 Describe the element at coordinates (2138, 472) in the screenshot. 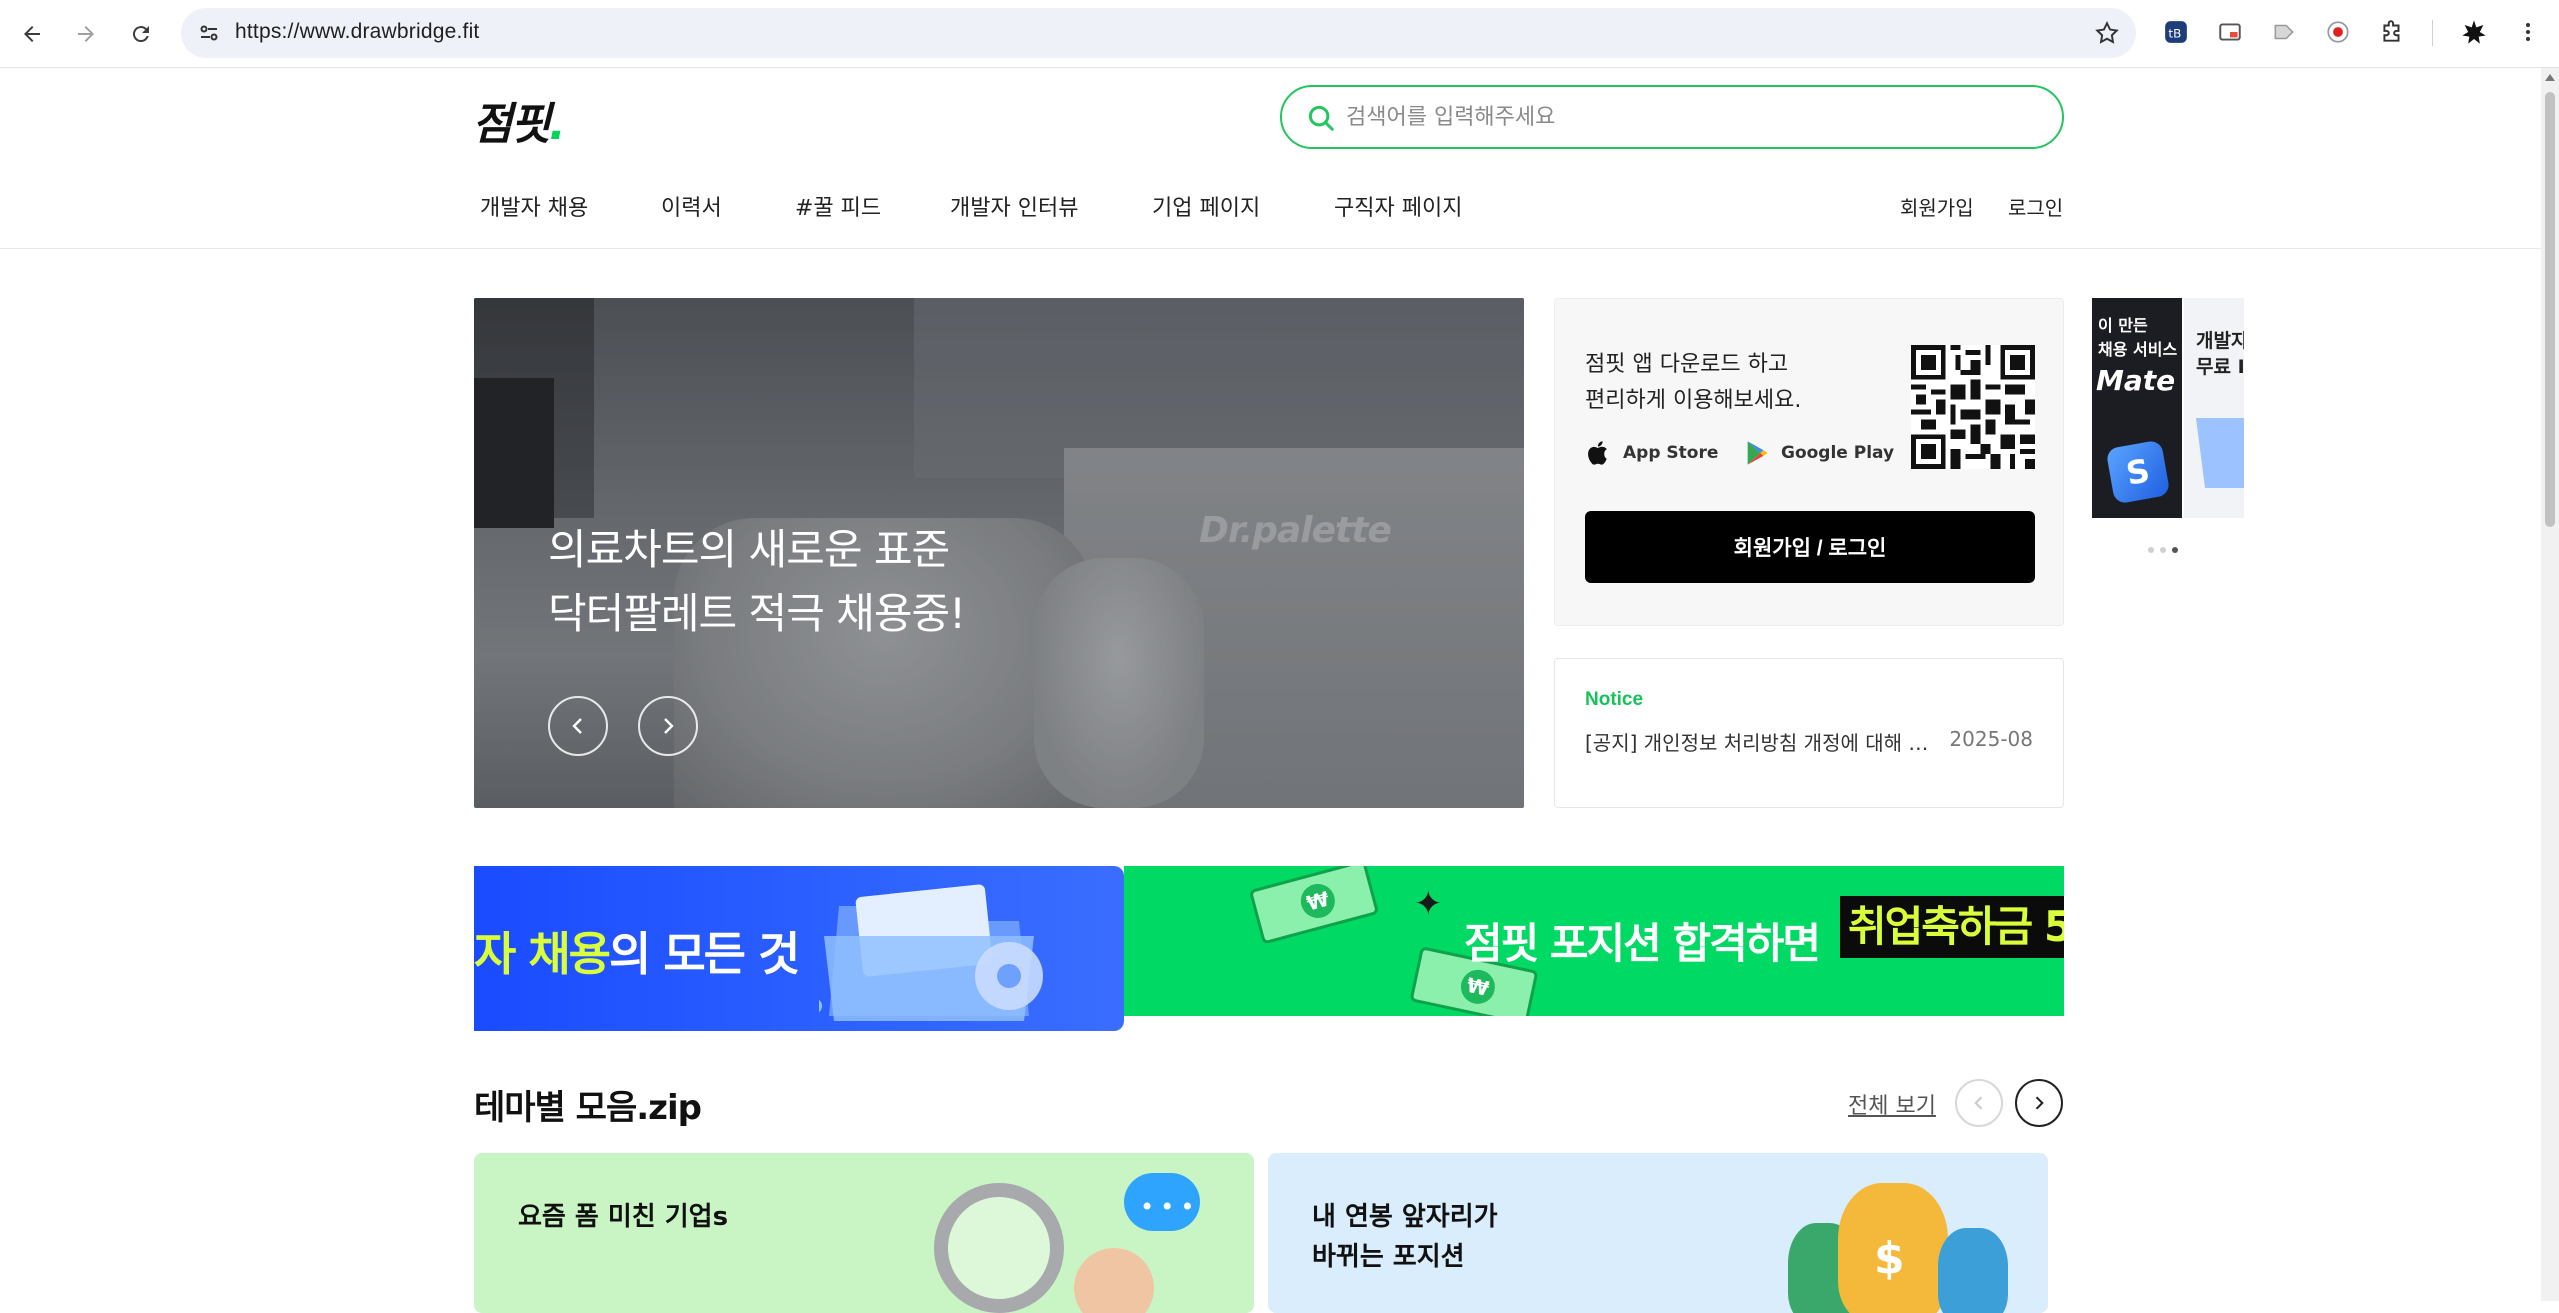

I see `mini-banner-logo: S` at that location.